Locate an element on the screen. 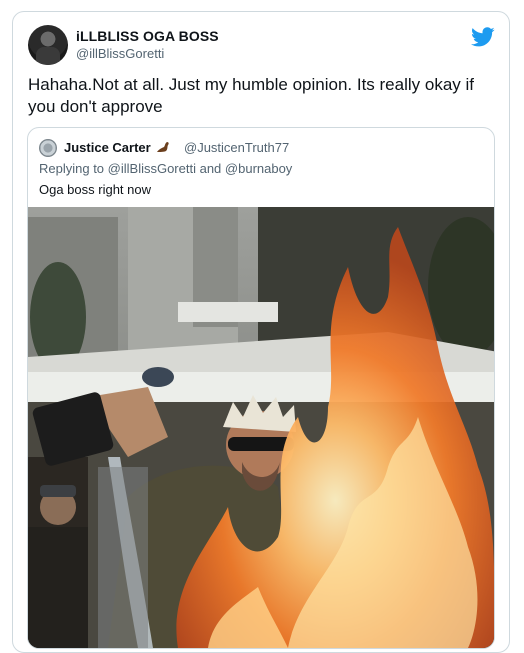 Image resolution: width=524 pixels, height=653 pixels. muscle-arm-emoji-icon is located at coordinates (163, 147).